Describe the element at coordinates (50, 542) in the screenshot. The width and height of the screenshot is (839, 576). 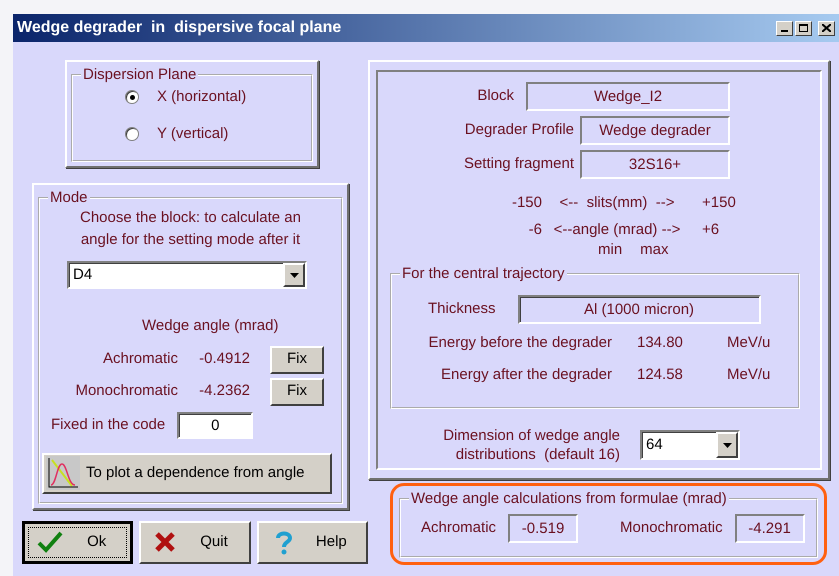
I see `check-icon` at that location.